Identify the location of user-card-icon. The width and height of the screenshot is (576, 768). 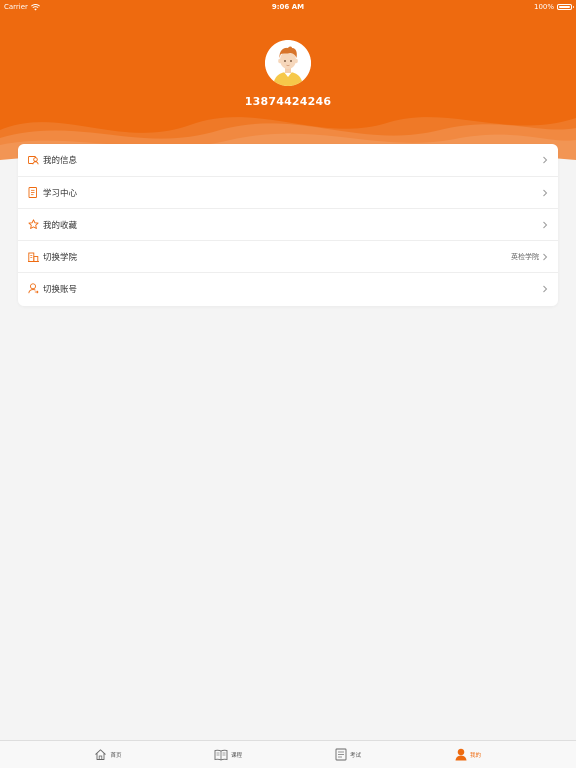
(33, 160).